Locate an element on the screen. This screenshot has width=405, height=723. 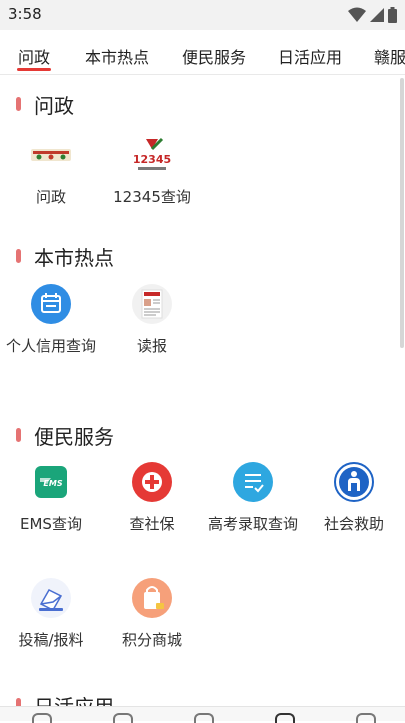
section-header-wenzheng: 问政 is located at coordinates (45, 104).